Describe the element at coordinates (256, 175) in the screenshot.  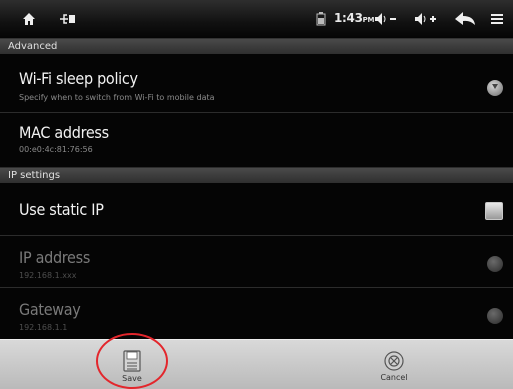
I see `section-header-ip-settings: IP settings` at that location.